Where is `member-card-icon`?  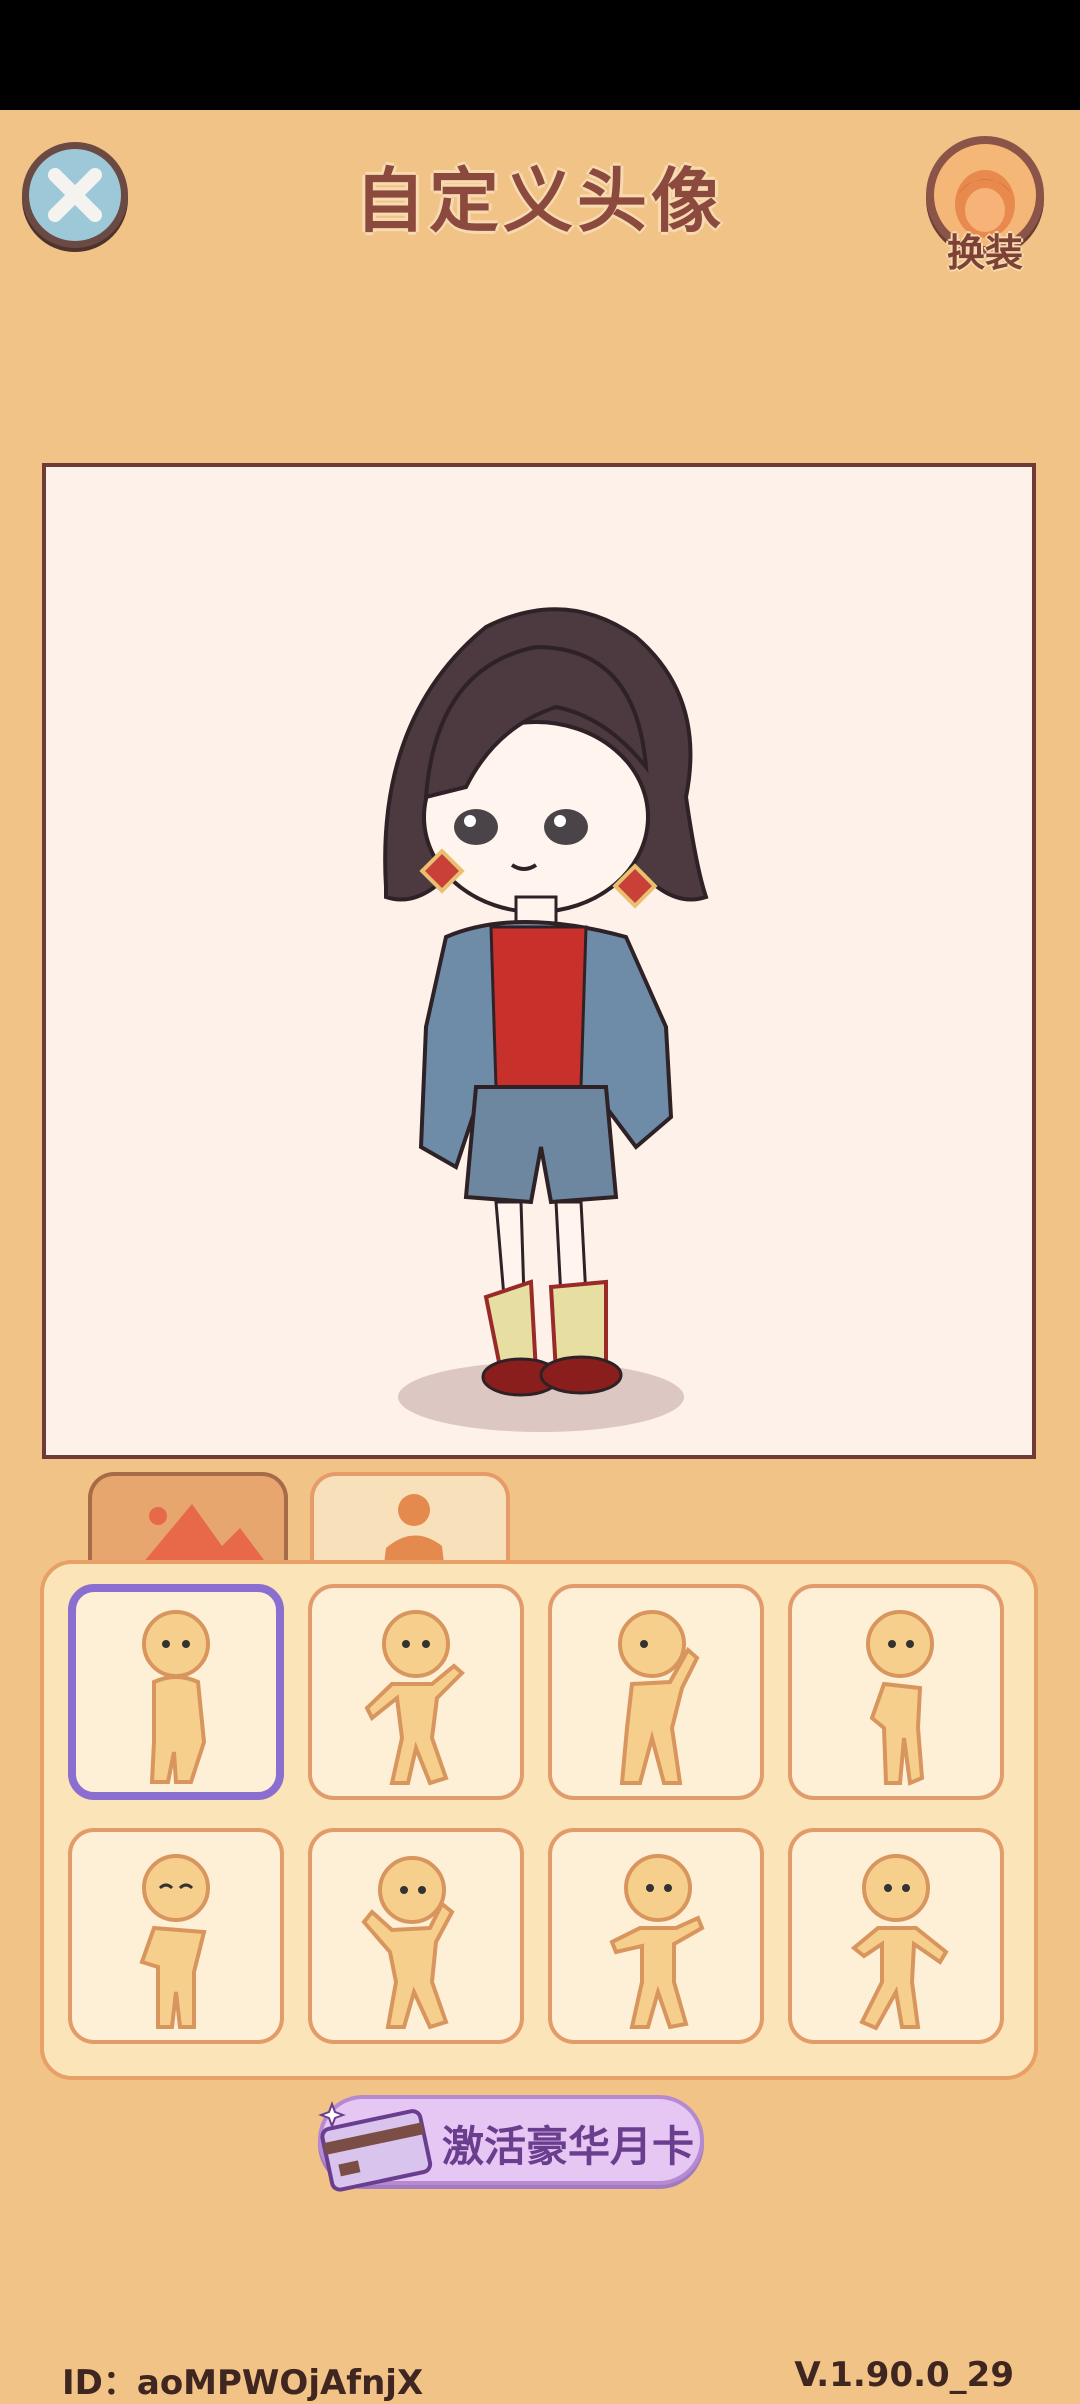 member-card-icon is located at coordinates (375, 2146).